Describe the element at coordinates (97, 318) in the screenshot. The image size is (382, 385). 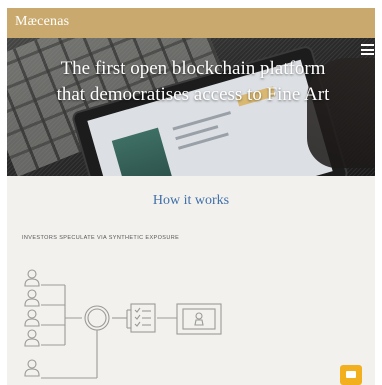
I see `token-coin-icon` at that location.